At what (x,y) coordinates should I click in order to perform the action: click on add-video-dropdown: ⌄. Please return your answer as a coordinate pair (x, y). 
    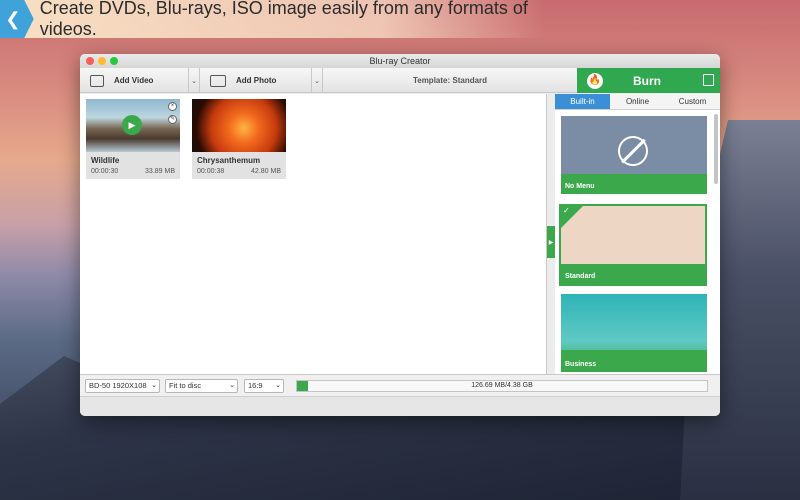
    Looking at the image, I should click on (194, 80).